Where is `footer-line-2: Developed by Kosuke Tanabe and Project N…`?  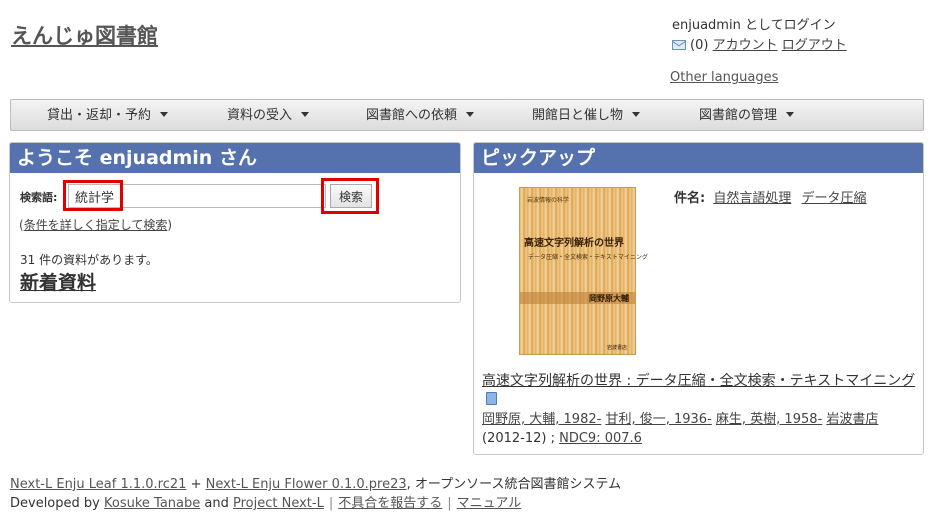
footer-line-2: Developed by Kosuke Tanabe and Project N… is located at coordinates (315, 503).